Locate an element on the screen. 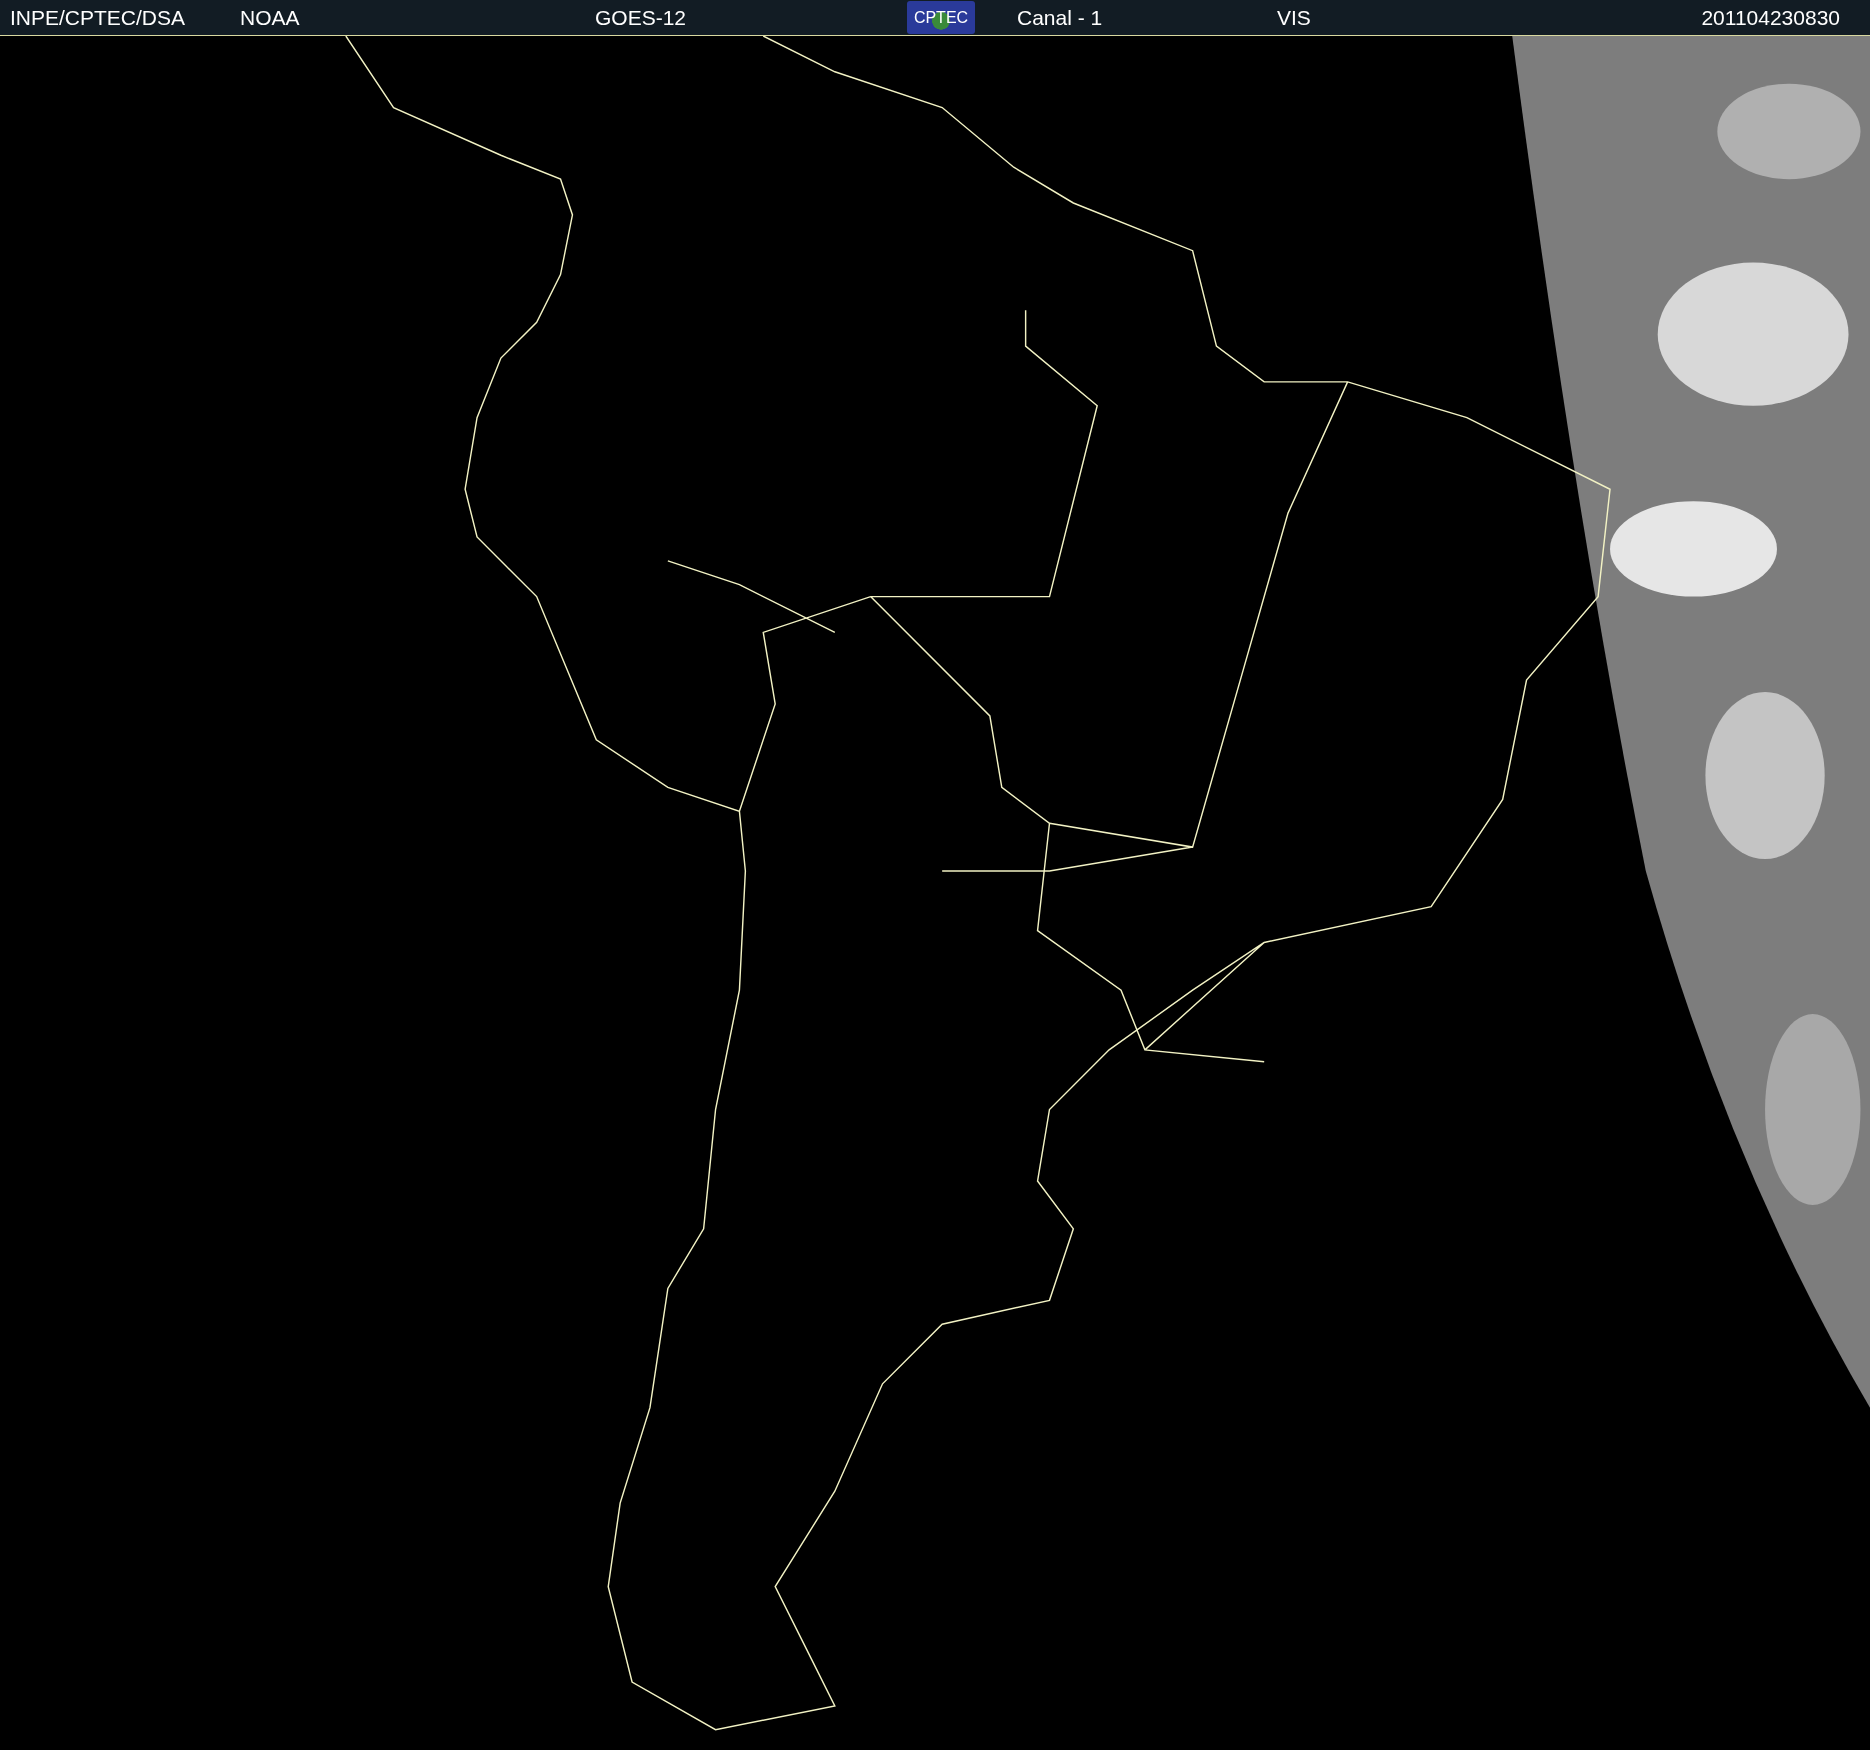 This screenshot has height=1750, width=1870. header-label: GOES-12 is located at coordinates (641, 17).